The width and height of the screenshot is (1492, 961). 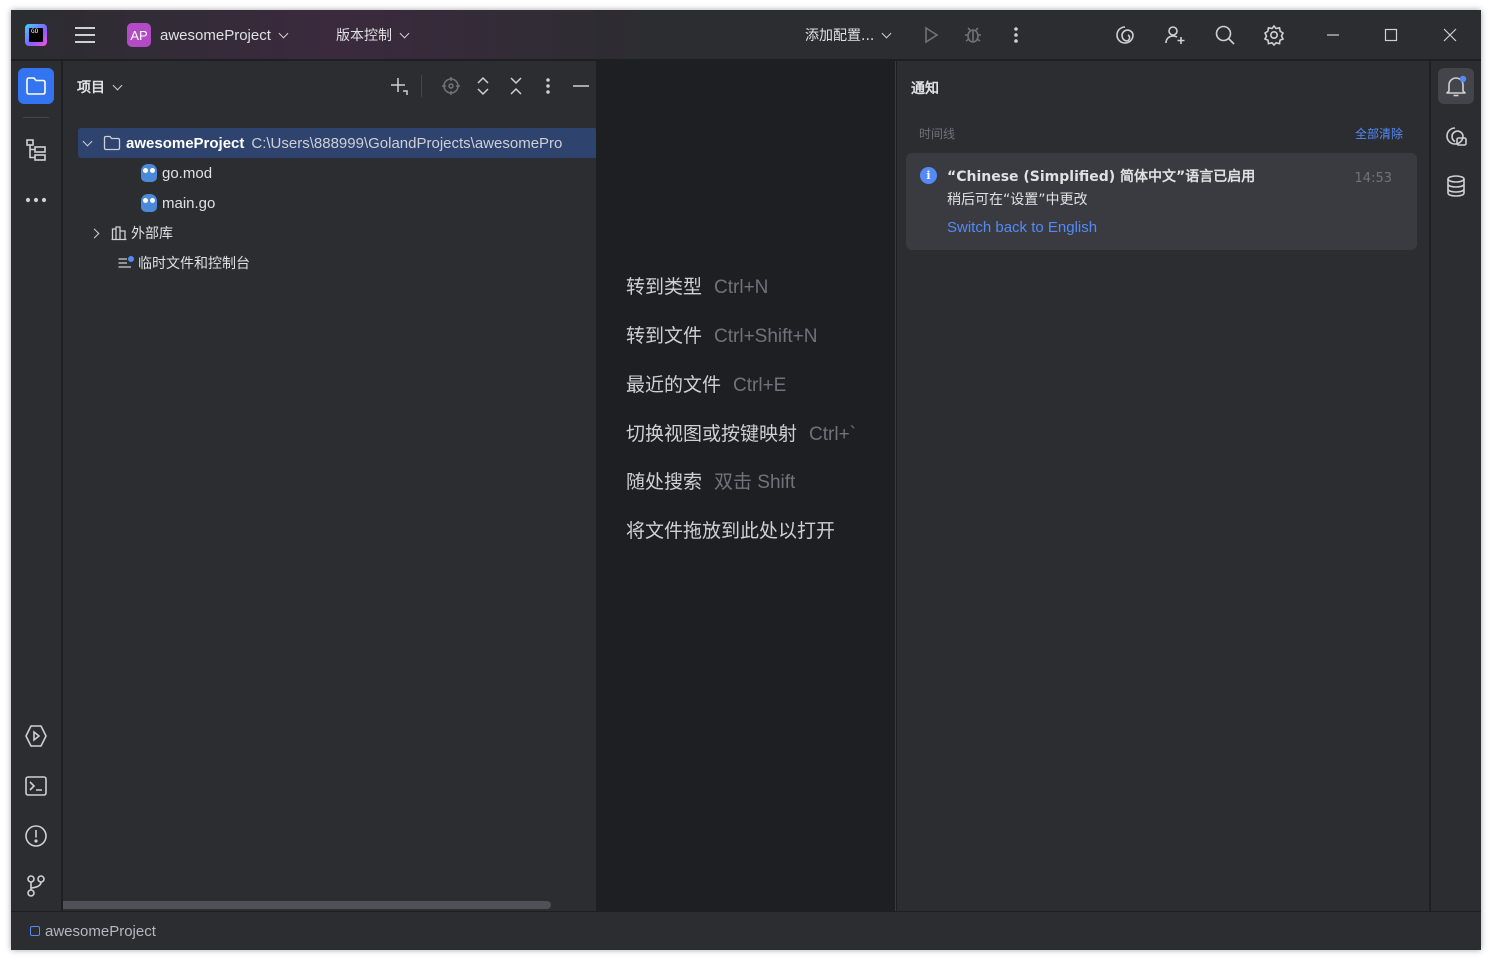 What do you see at coordinates (36, 886) in the screenshot?
I see `git-branch-icon` at bounding box center [36, 886].